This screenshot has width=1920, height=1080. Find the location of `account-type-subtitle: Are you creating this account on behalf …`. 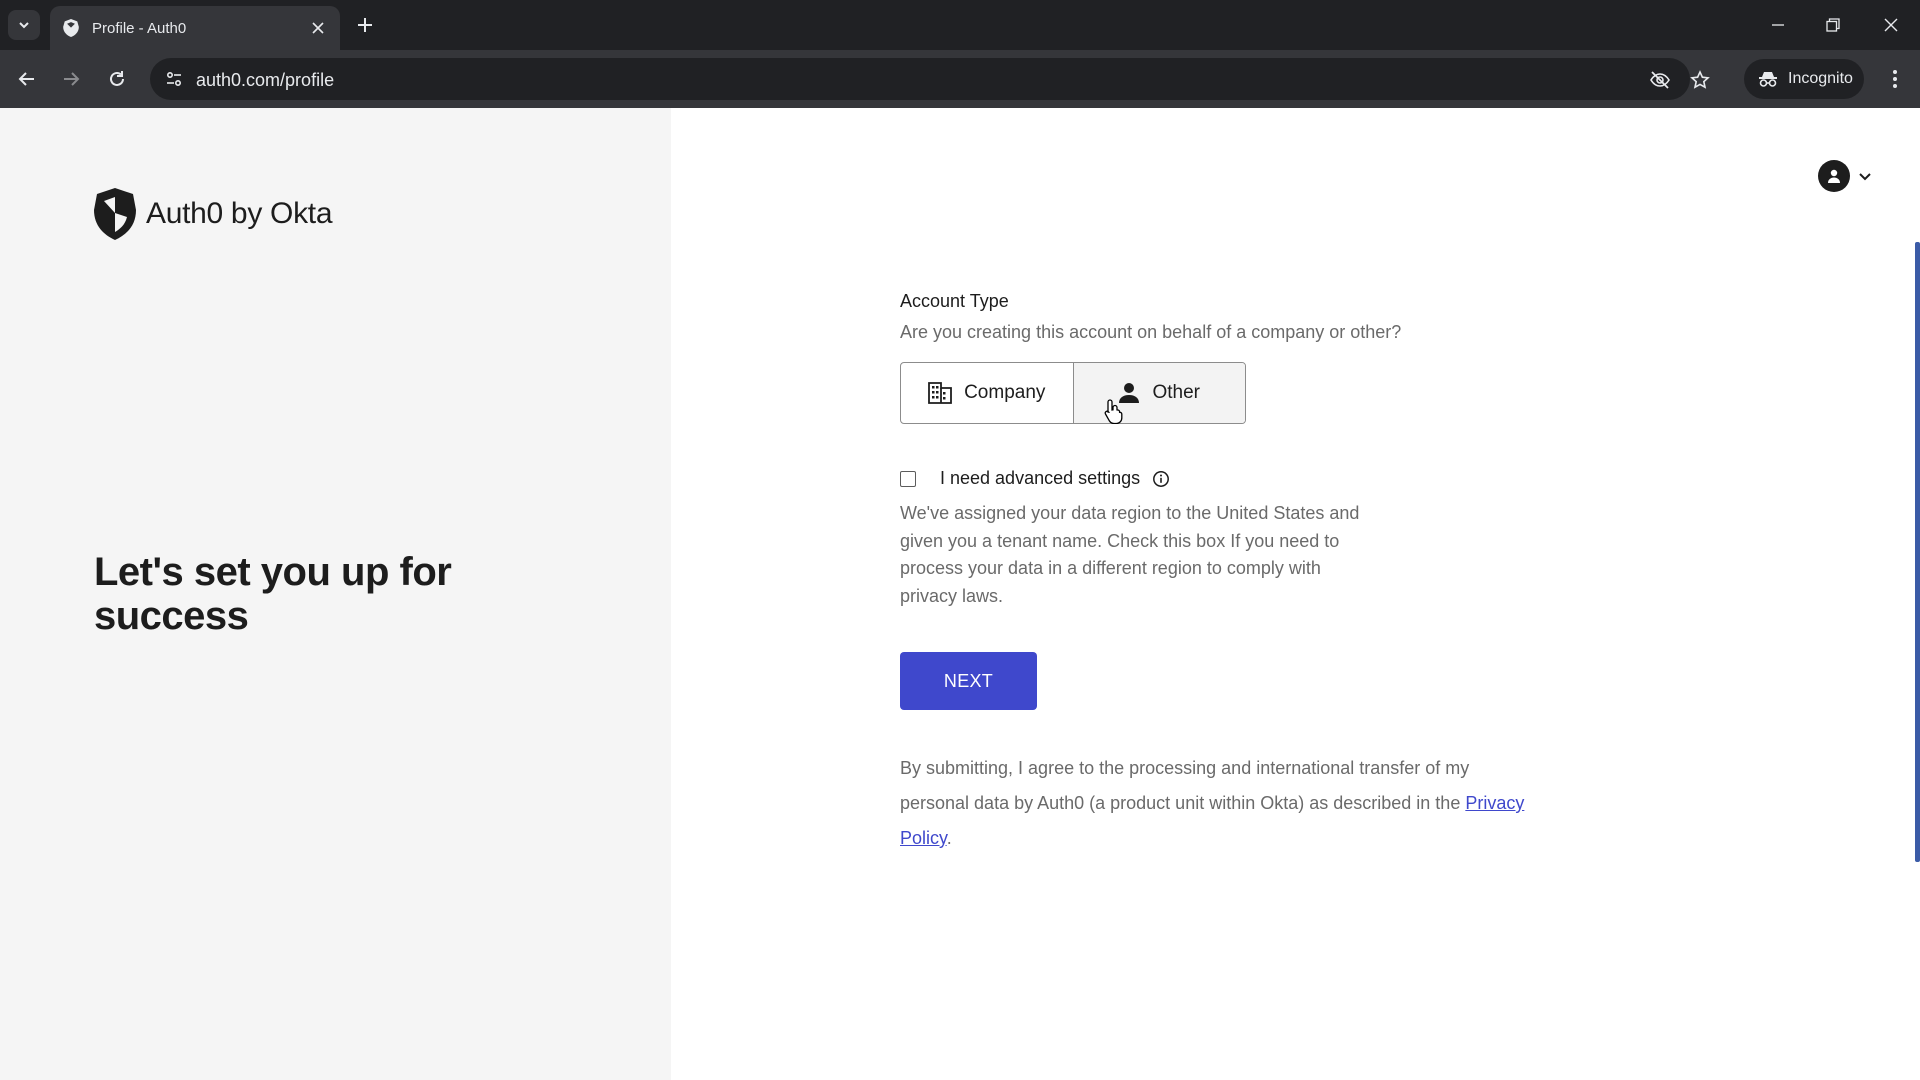

account-type-subtitle: Are you creating this account on behalf … is located at coordinates (1151, 332).